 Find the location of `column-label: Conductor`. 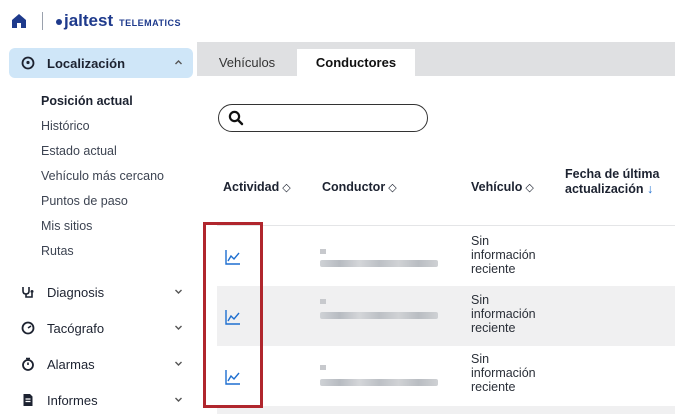

column-label: Conductor is located at coordinates (354, 187).